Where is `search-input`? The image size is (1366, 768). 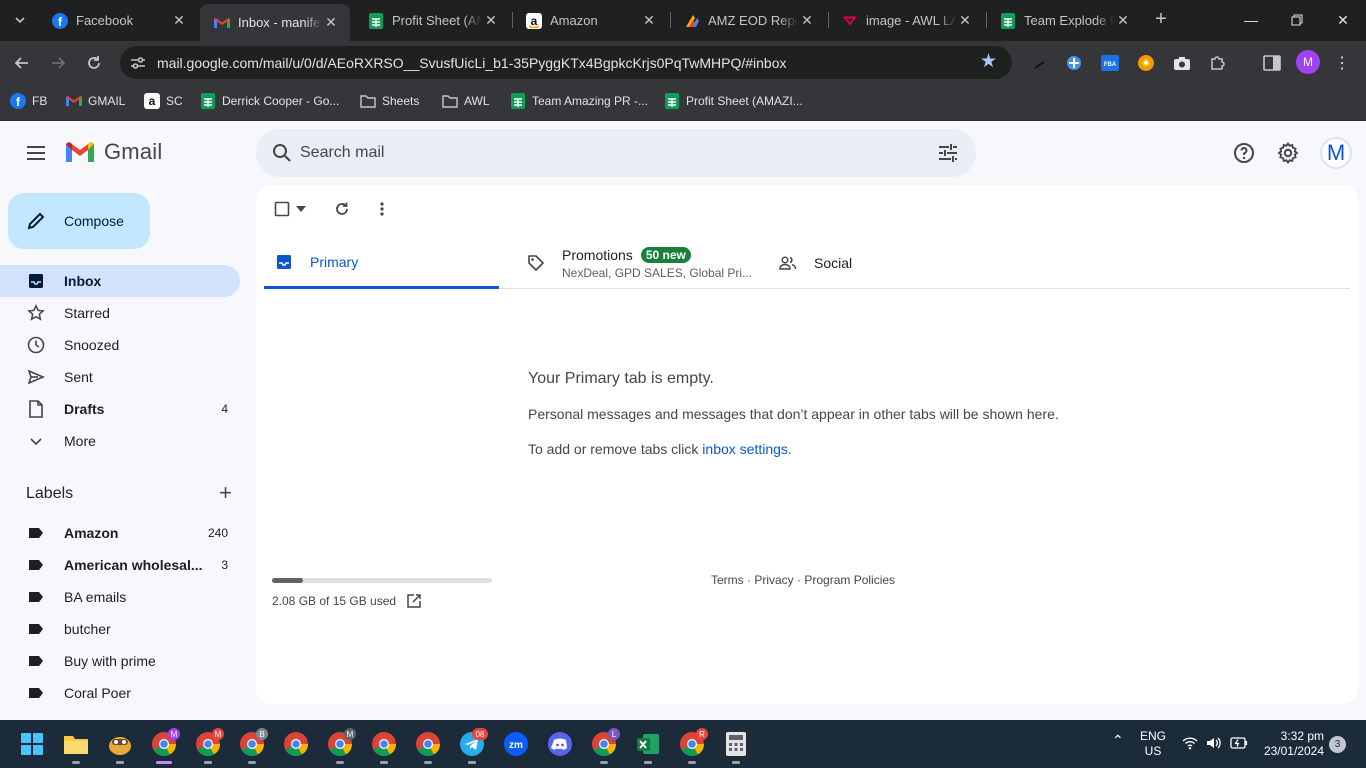
search-input is located at coordinates (600, 153).